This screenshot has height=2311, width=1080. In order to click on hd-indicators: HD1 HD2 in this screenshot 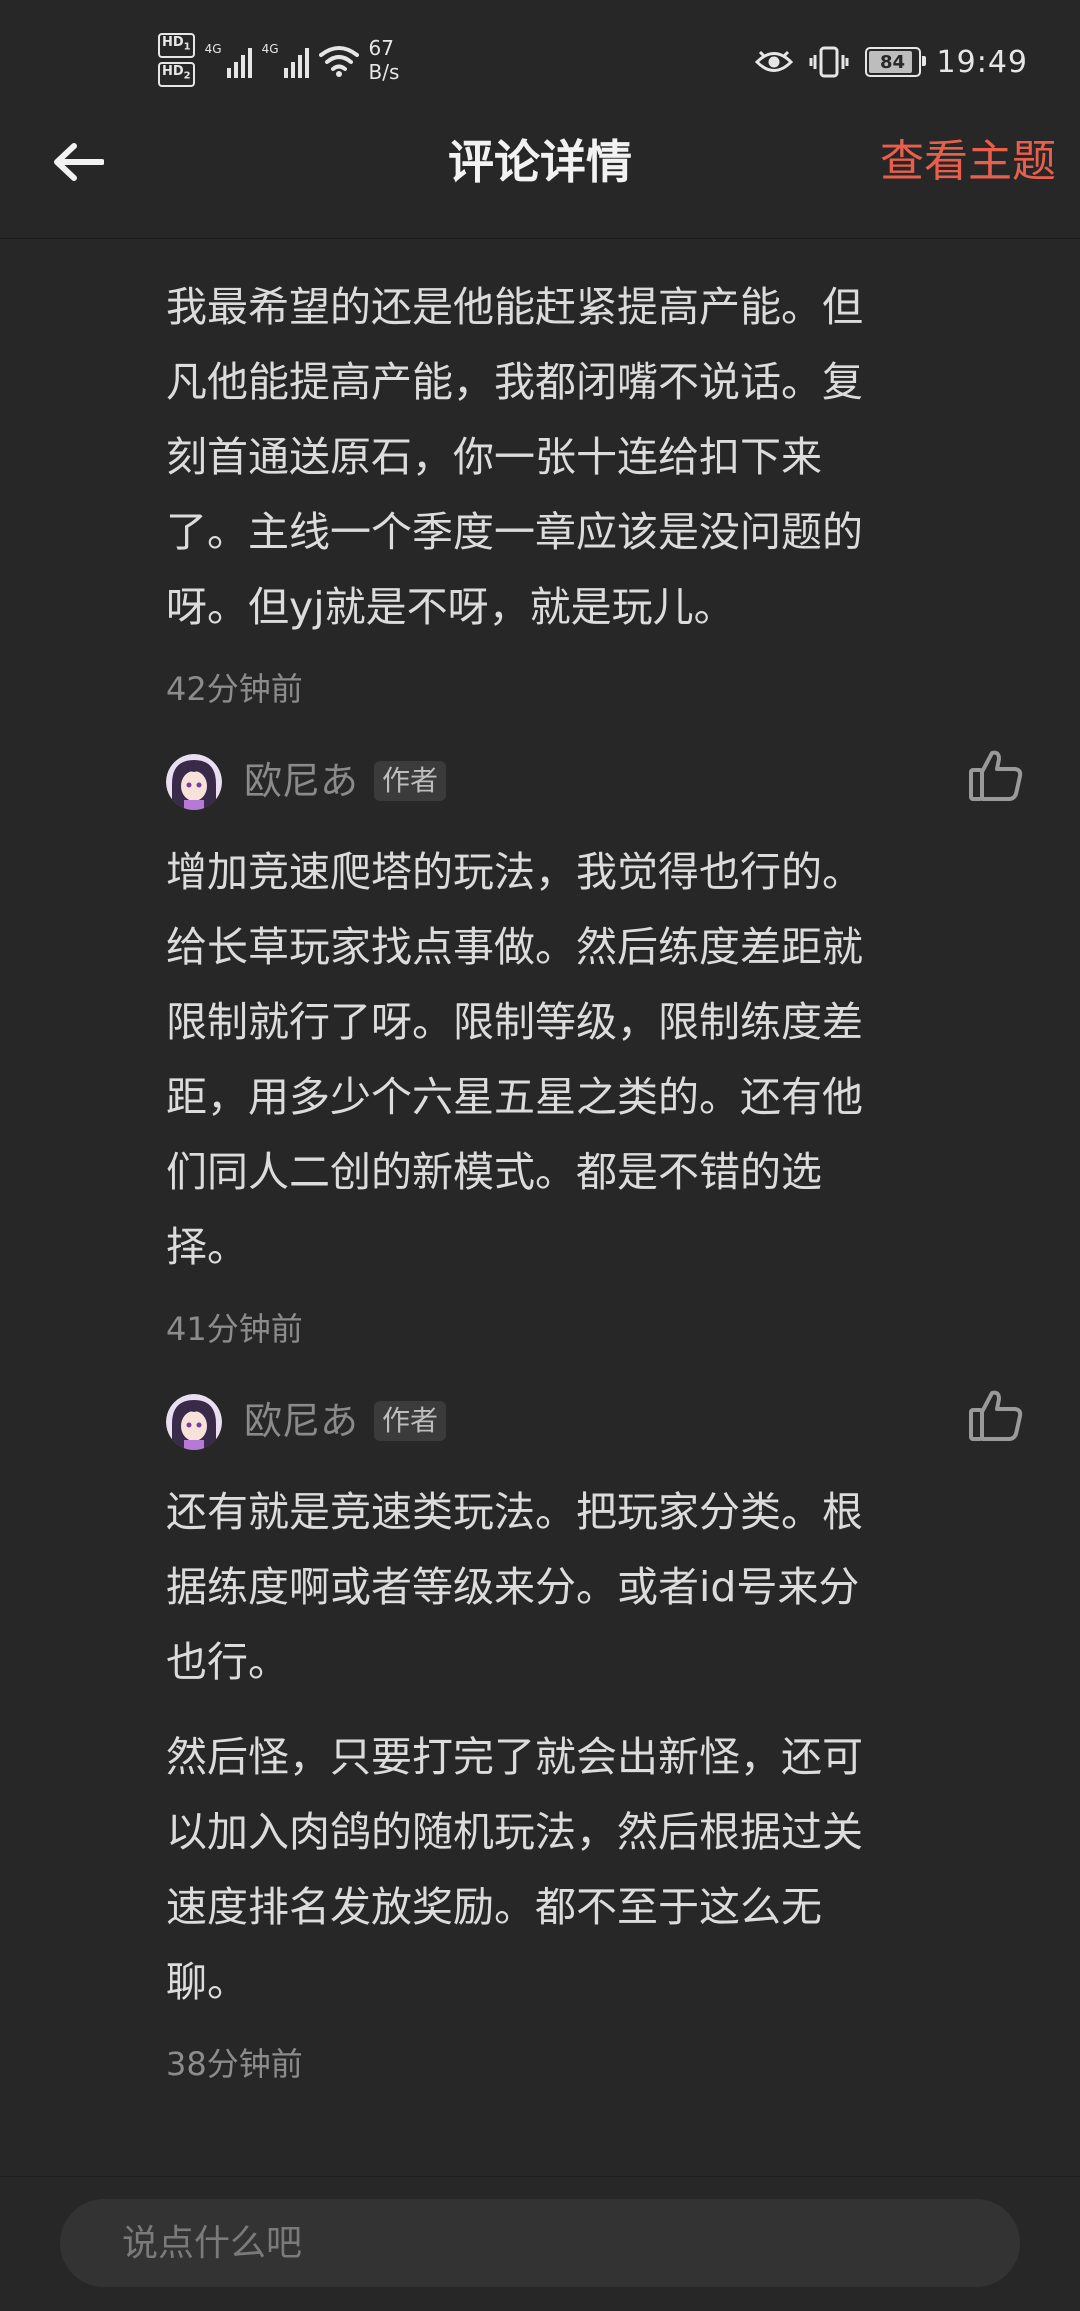, I will do `click(176, 60)`.